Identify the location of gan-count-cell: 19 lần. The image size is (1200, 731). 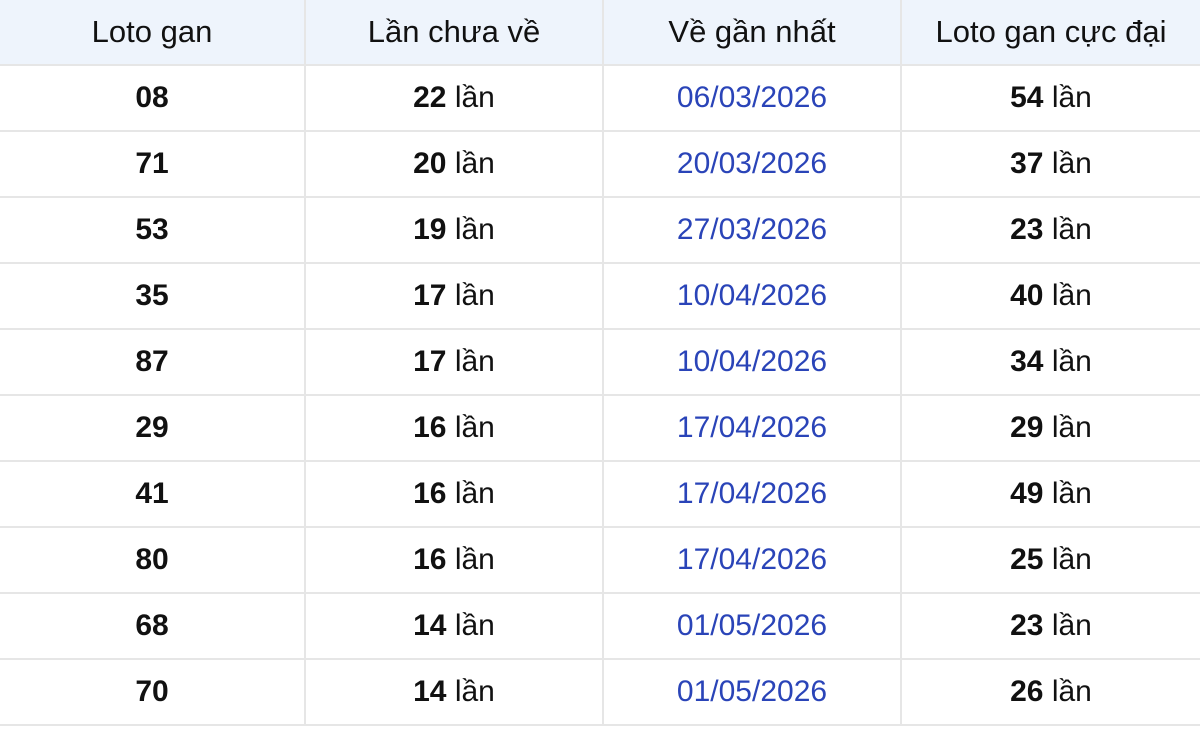
(454, 230).